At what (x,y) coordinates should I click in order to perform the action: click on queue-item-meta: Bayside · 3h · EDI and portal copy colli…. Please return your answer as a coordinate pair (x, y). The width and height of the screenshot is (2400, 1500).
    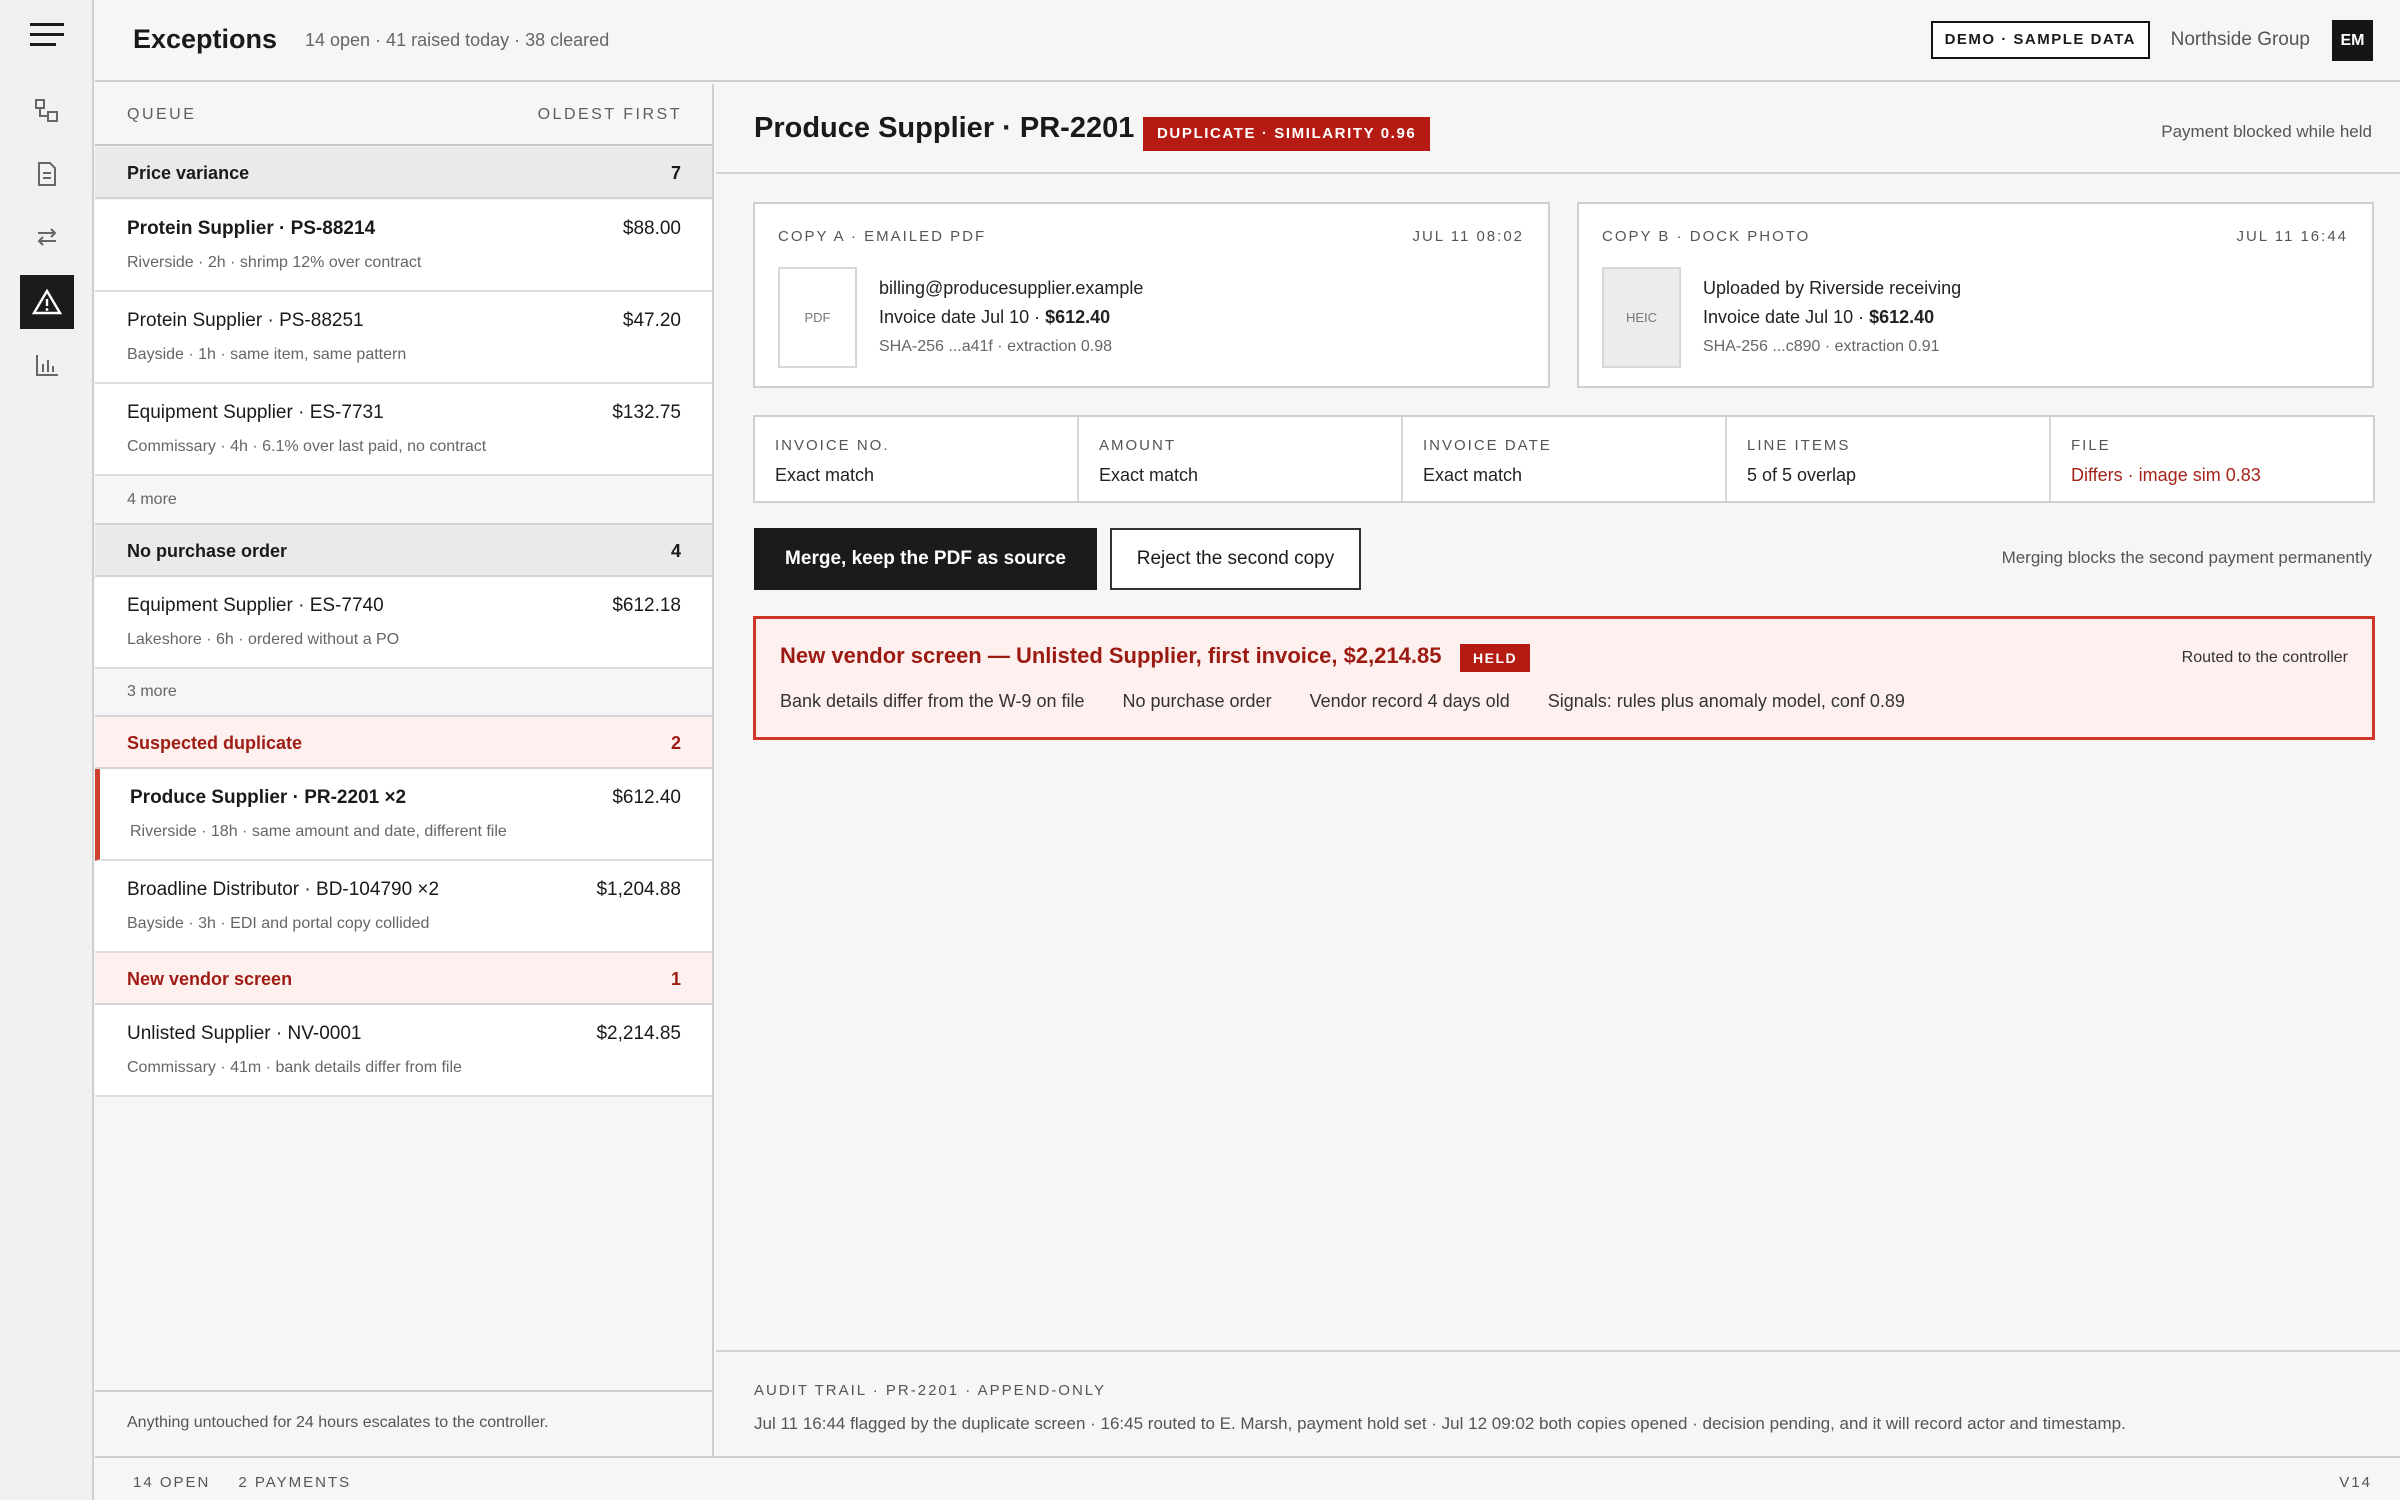
    Looking at the image, I should click on (278, 923).